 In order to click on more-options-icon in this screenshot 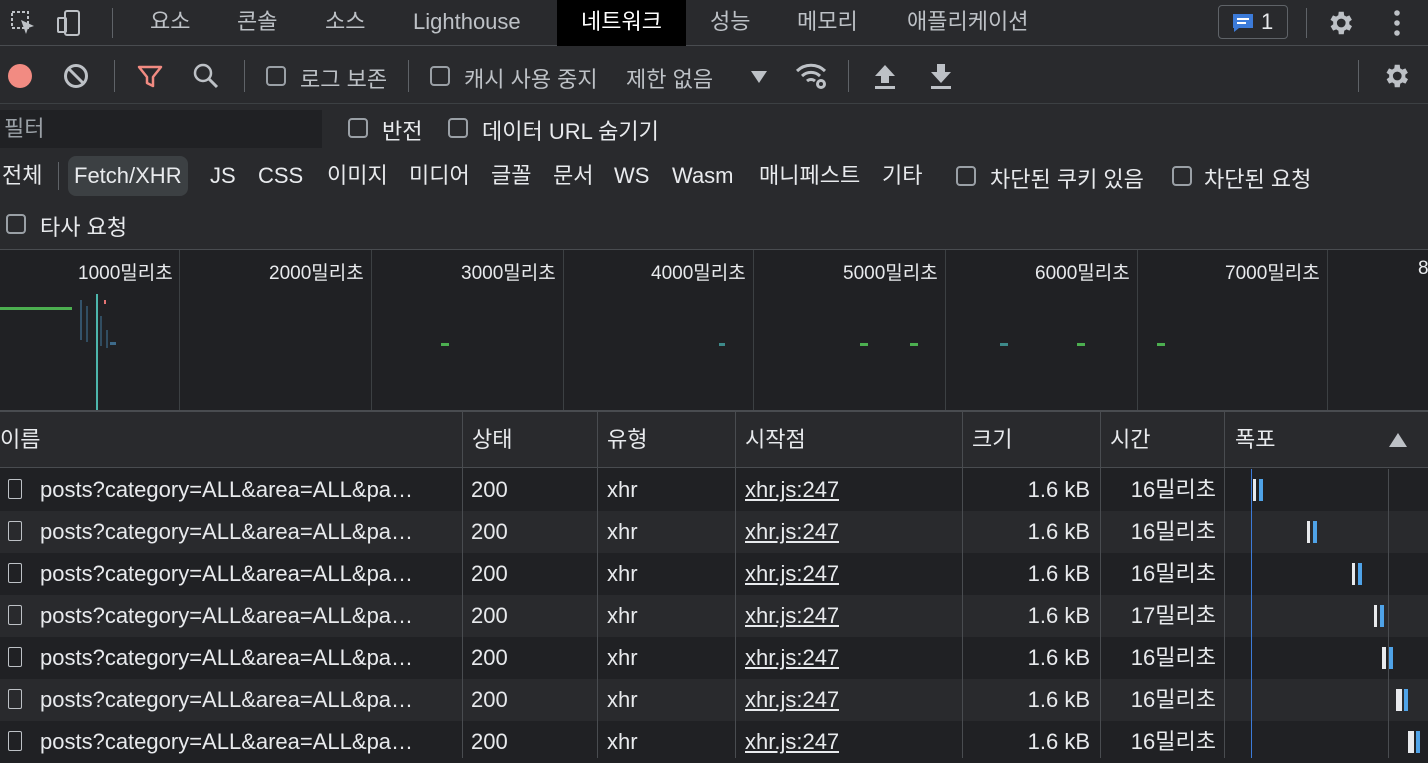, I will do `click(1397, 23)`.